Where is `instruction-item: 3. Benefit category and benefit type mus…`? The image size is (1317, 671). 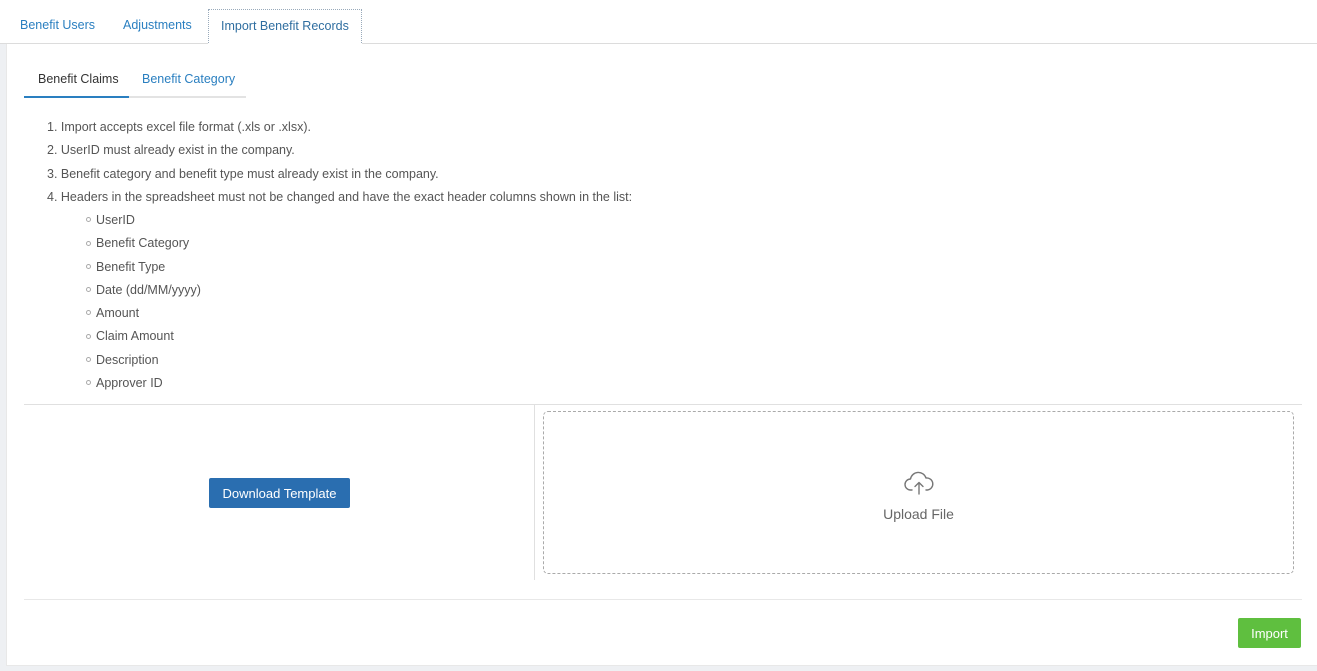
instruction-item: 3. Benefit category and benefit type mus… is located at coordinates (243, 173).